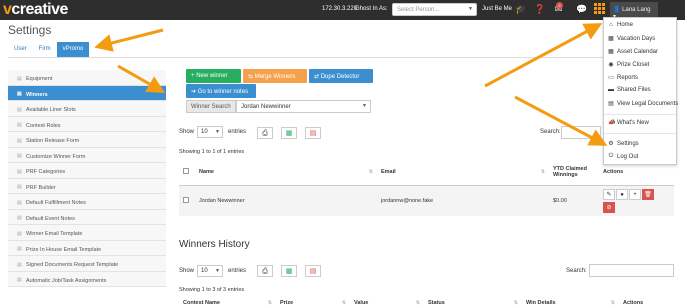  What do you see at coordinates (303, 106) in the screenshot?
I see `winner-search-select: Jordan Newwinner ▼` at bounding box center [303, 106].